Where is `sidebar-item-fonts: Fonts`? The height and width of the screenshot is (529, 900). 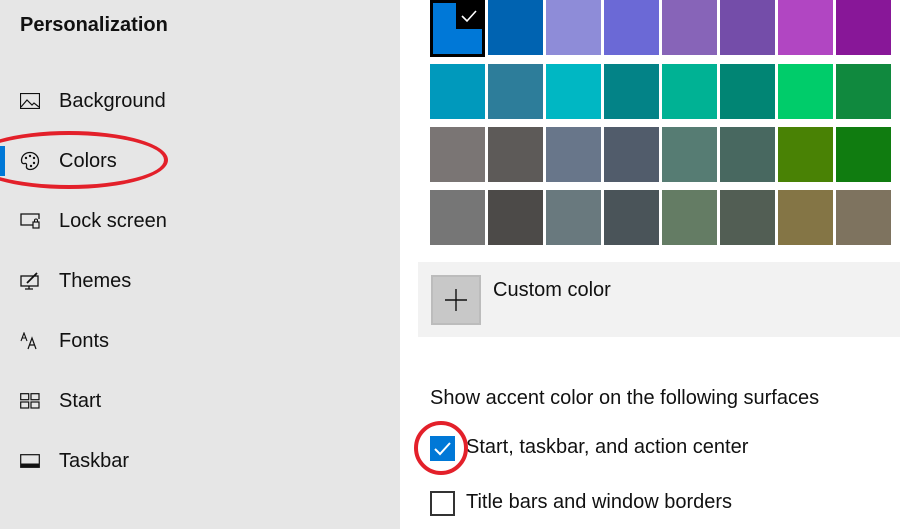
sidebar-item-fonts: Fonts is located at coordinates (200, 341).